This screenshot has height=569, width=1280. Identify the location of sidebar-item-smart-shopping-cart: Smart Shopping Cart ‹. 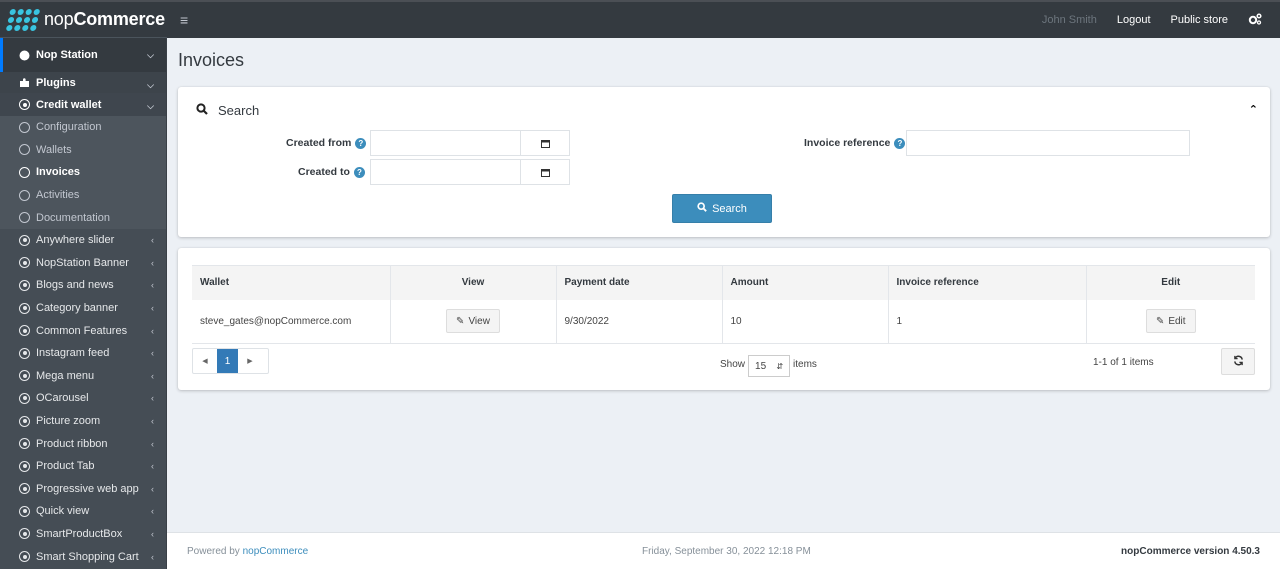
(83, 556).